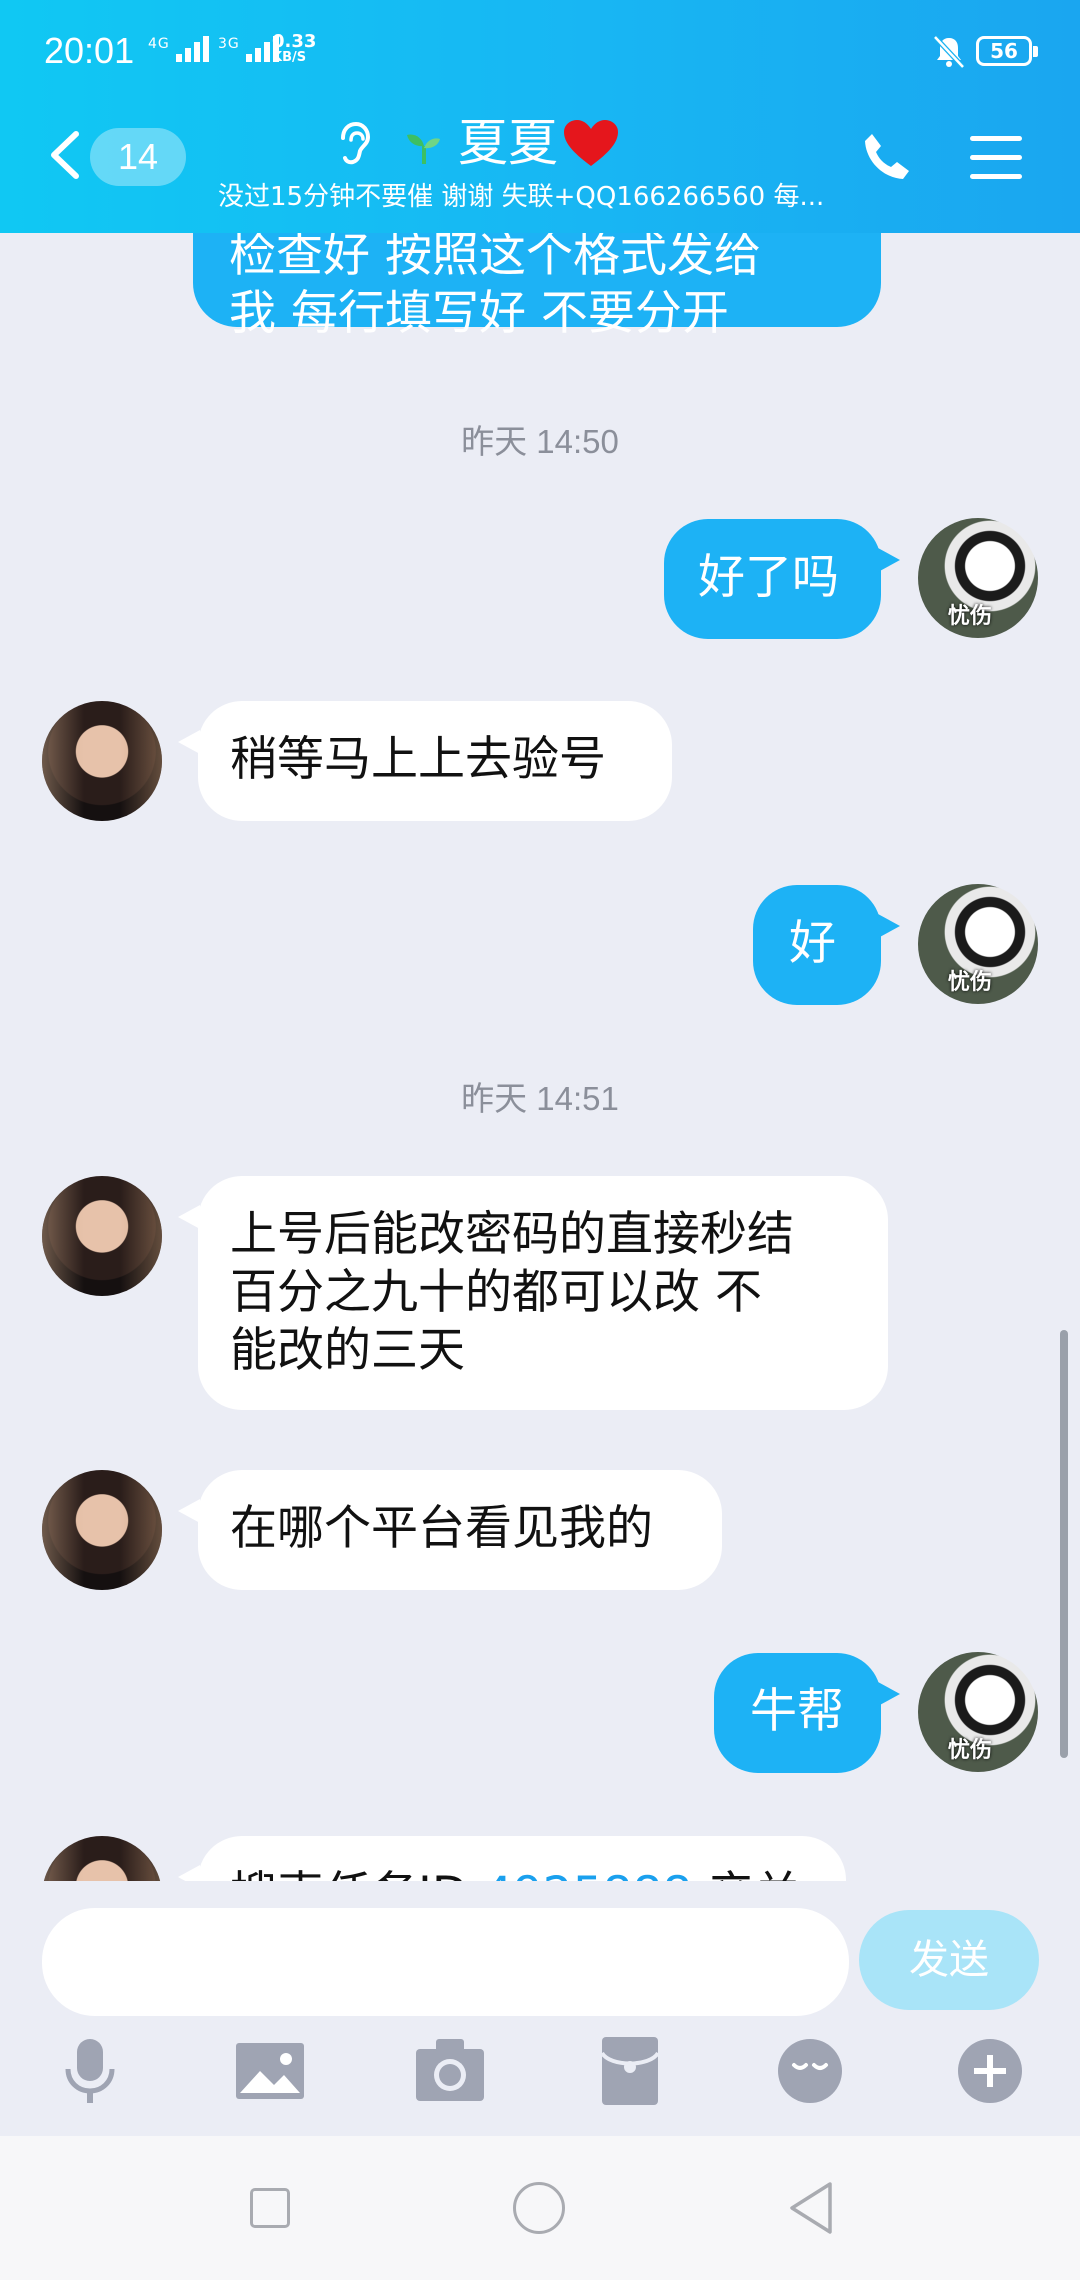  What do you see at coordinates (159, 44) in the screenshot?
I see `network-1-label: 4G` at bounding box center [159, 44].